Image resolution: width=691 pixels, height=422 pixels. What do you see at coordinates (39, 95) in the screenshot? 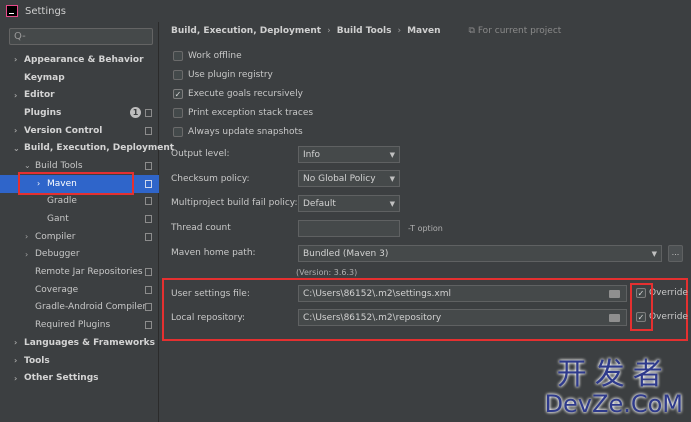
I see `sidebar-item-label: Editor` at bounding box center [39, 95].